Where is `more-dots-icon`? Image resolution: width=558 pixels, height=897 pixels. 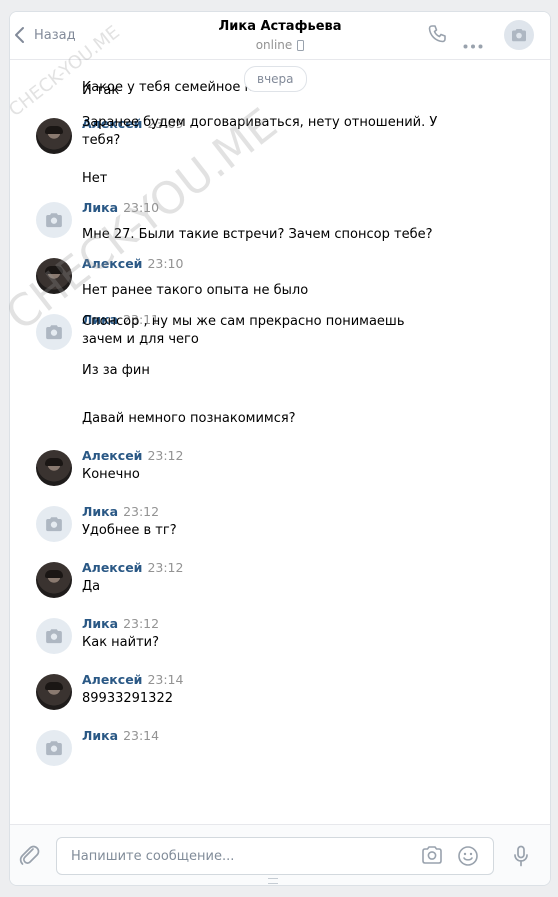
more-dots-icon is located at coordinates (473, 46).